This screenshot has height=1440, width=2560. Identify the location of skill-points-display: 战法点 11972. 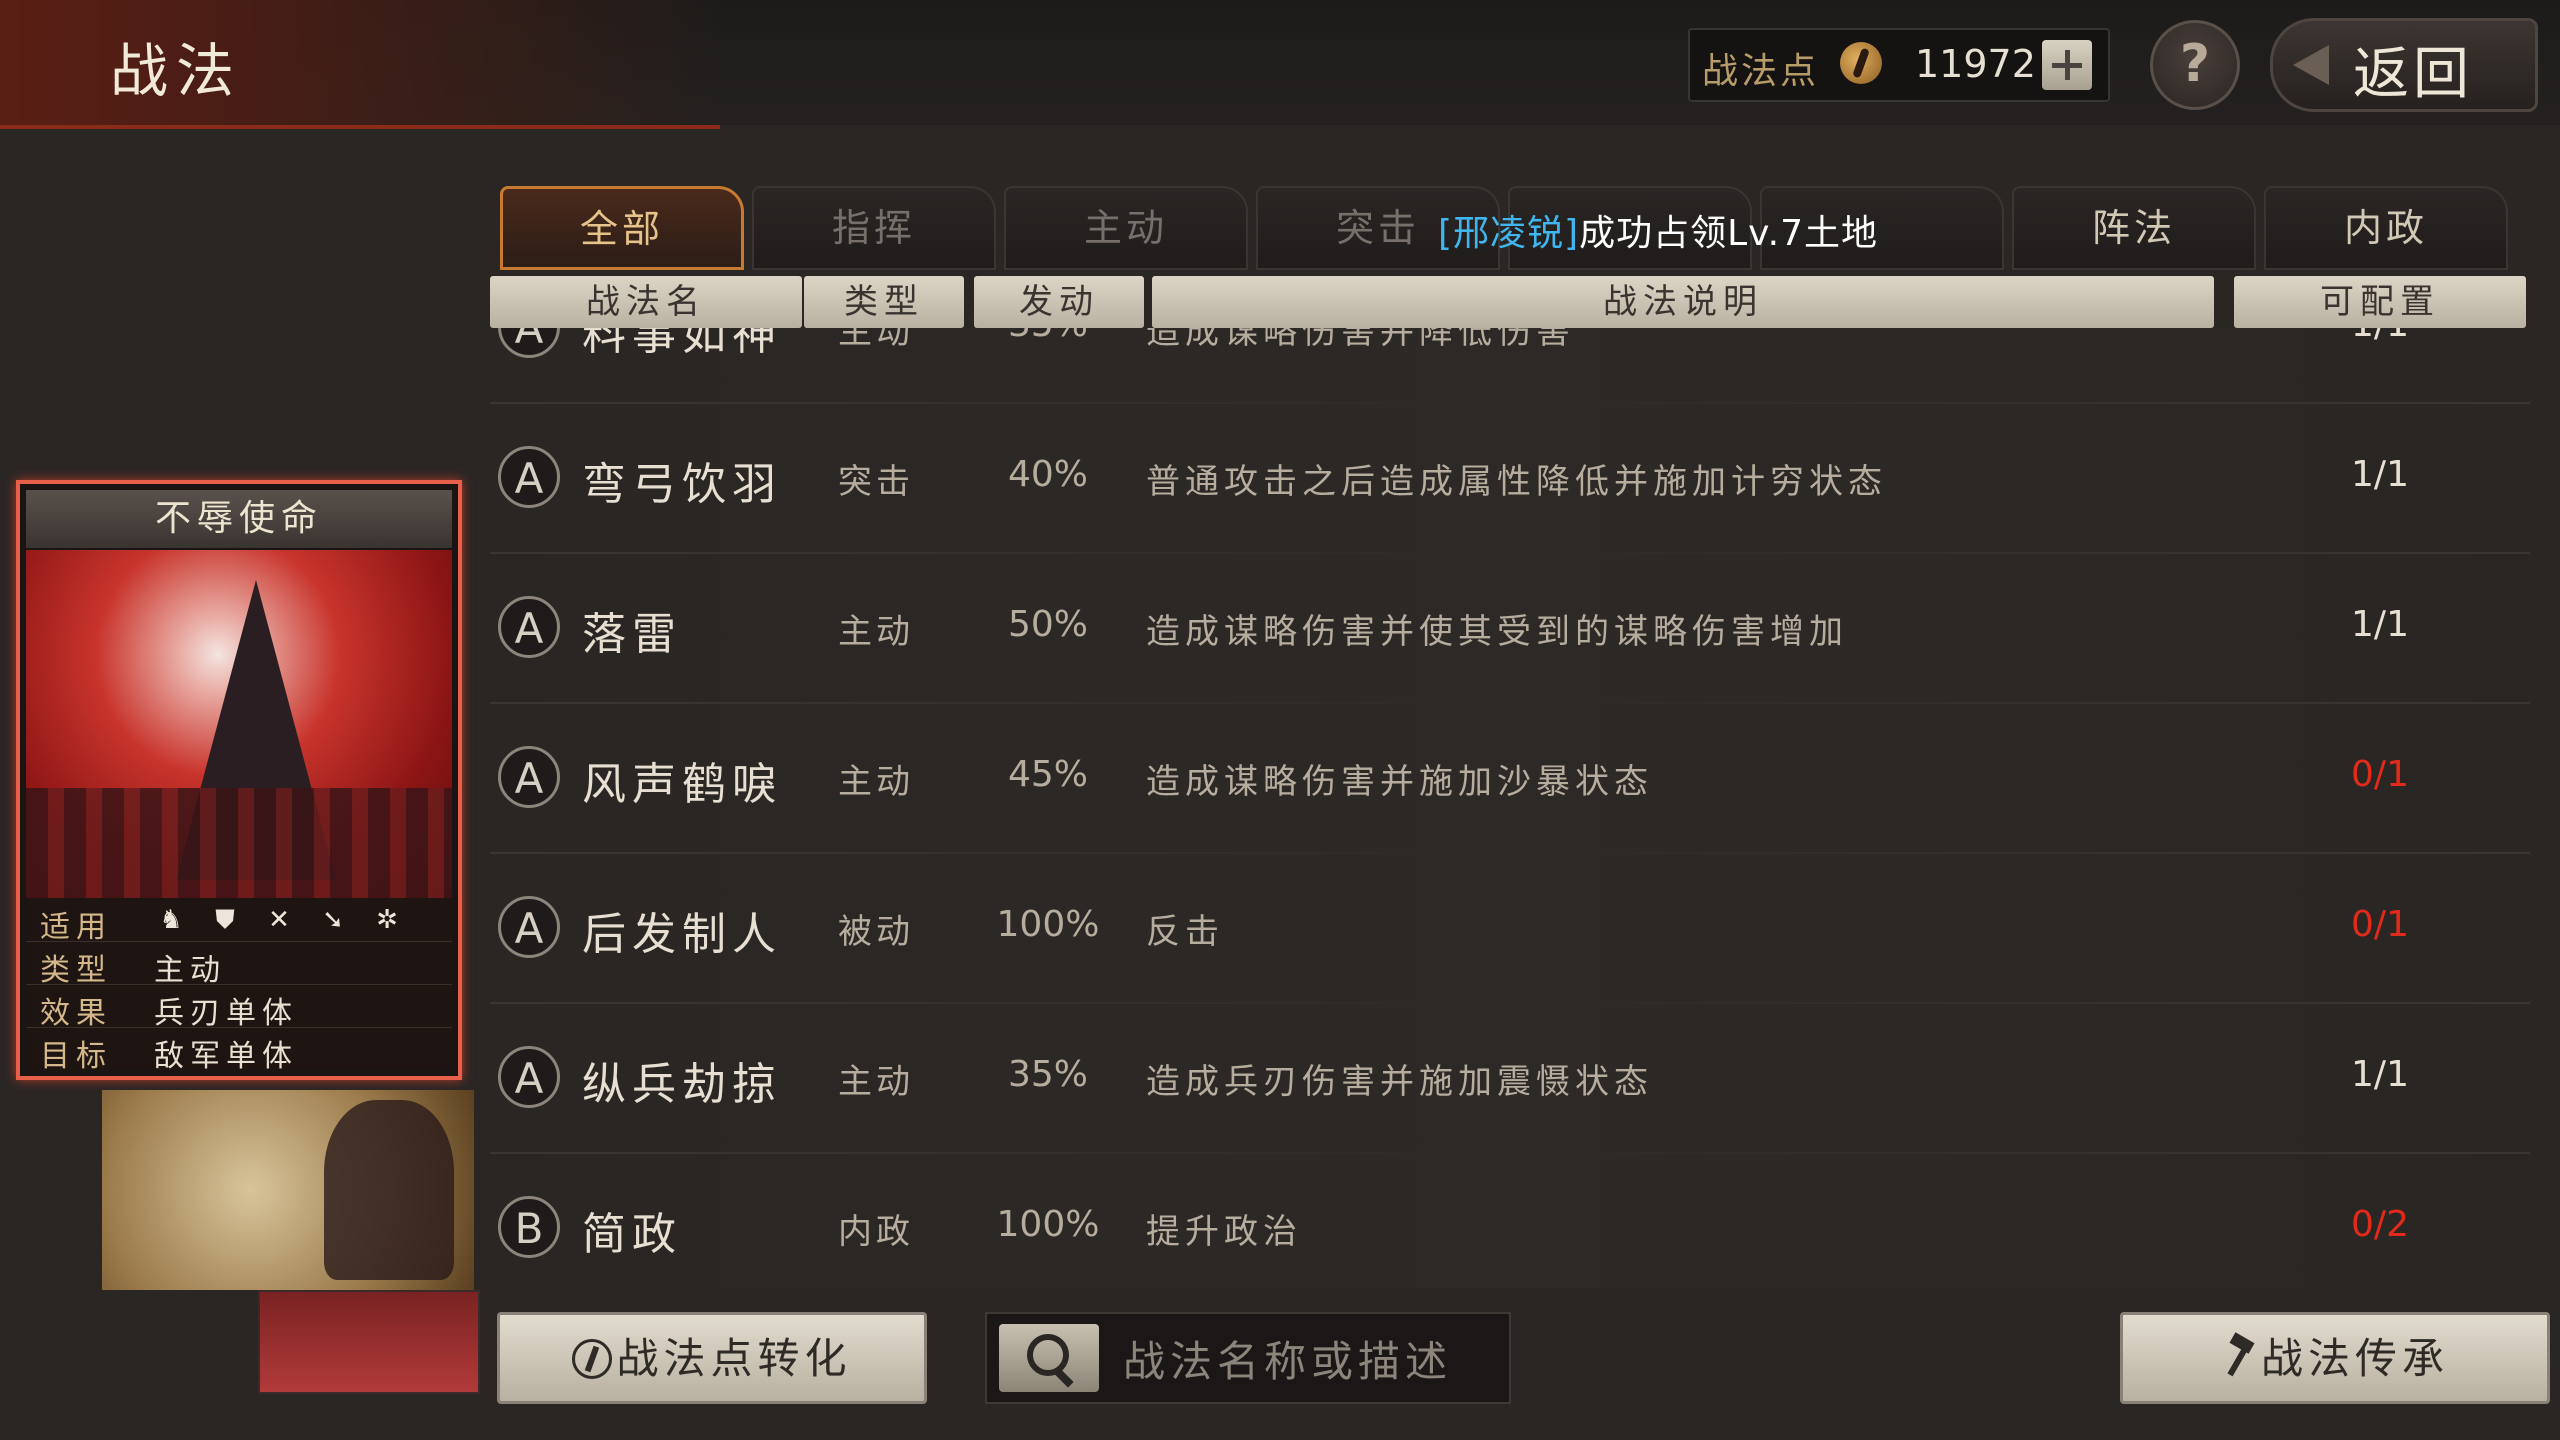
(1899, 65).